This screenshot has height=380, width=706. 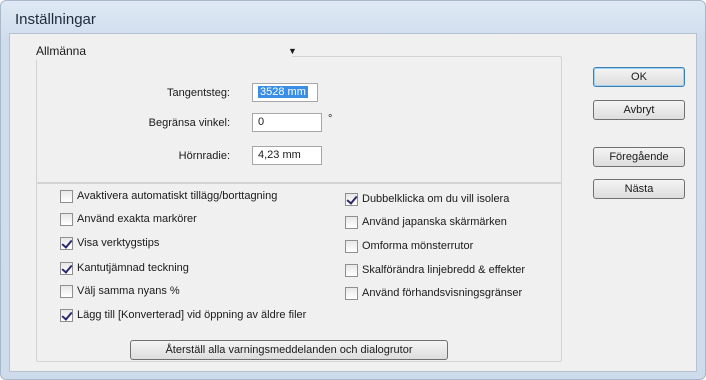 I want to click on window-title: Inställningar, so click(x=55, y=19).